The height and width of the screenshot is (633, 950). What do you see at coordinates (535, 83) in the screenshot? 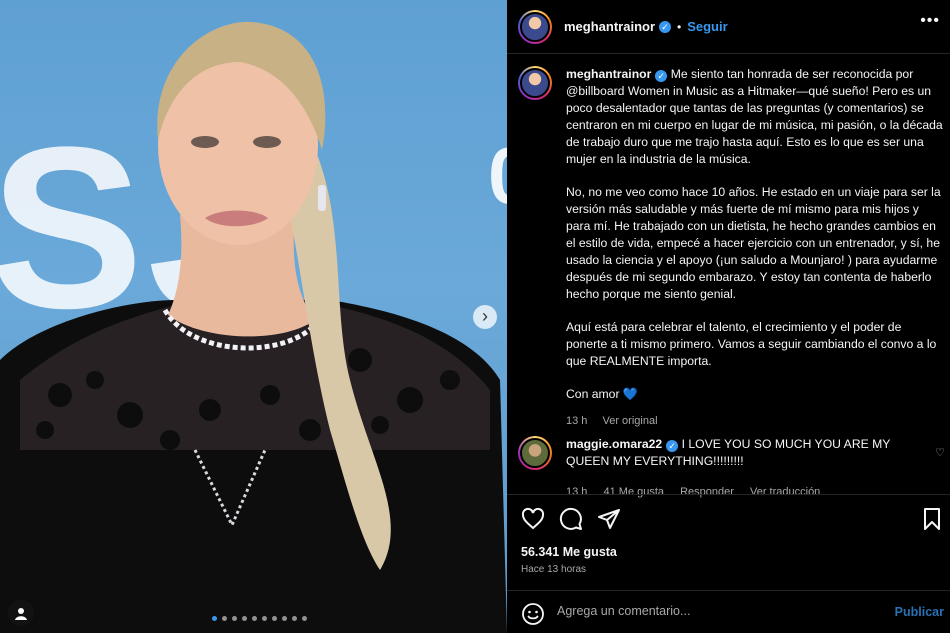
I see `caption-avatar` at bounding box center [535, 83].